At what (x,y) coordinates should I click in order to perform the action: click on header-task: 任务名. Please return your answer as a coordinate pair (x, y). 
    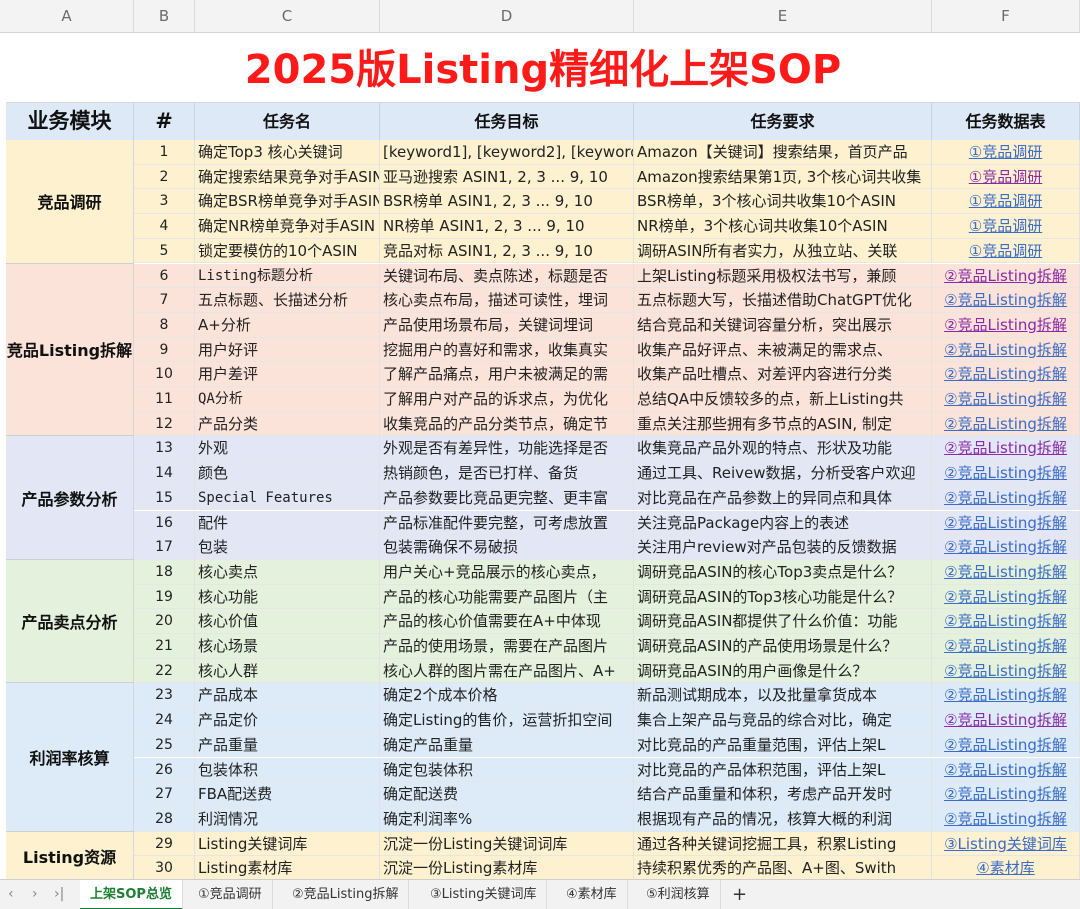
    Looking at the image, I should click on (287, 121).